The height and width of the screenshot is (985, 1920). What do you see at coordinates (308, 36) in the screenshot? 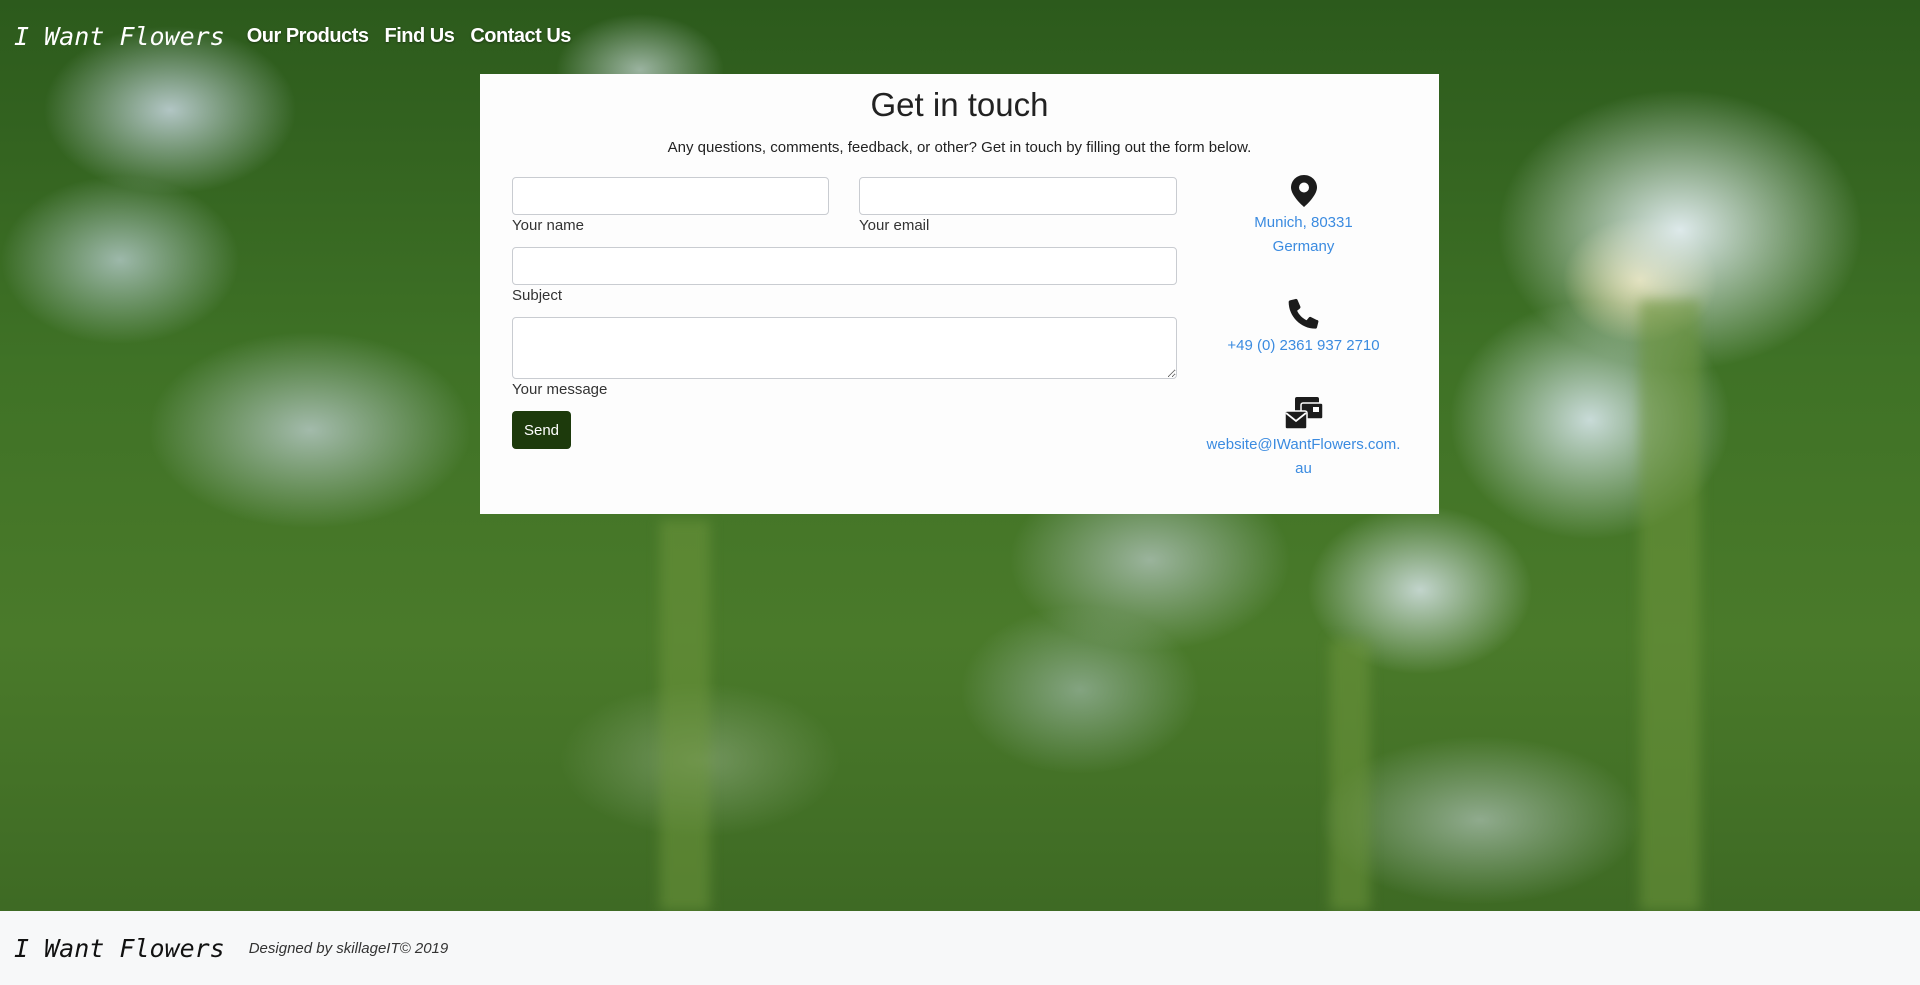
I see `nav-link-our-products: Our Products` at bounding box center [308, 36].